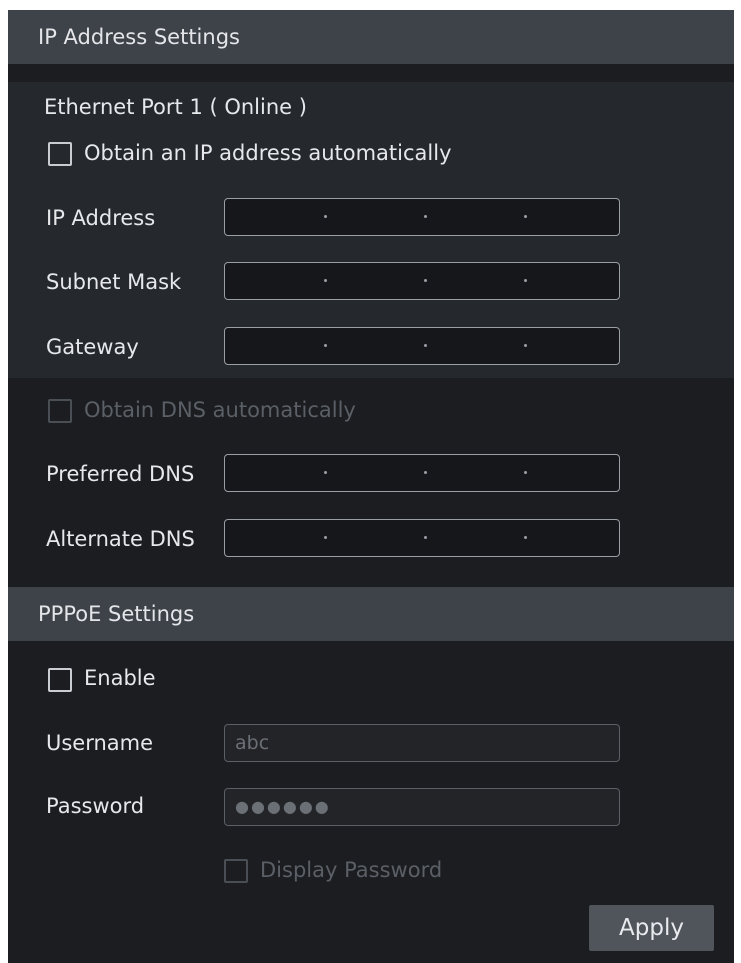 The width and height of the screenshot is (741, 963). Describe the element at coordinates (101, 218) in the screenshot. I see `ip-address-label: IP Address` at that location.